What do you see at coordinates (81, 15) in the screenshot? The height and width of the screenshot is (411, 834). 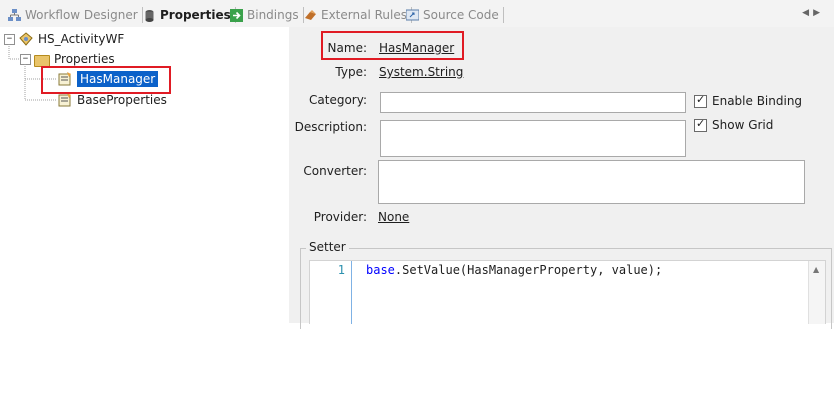 I see `tab-label: Workflow Designer` at bounding box center [81, 15].